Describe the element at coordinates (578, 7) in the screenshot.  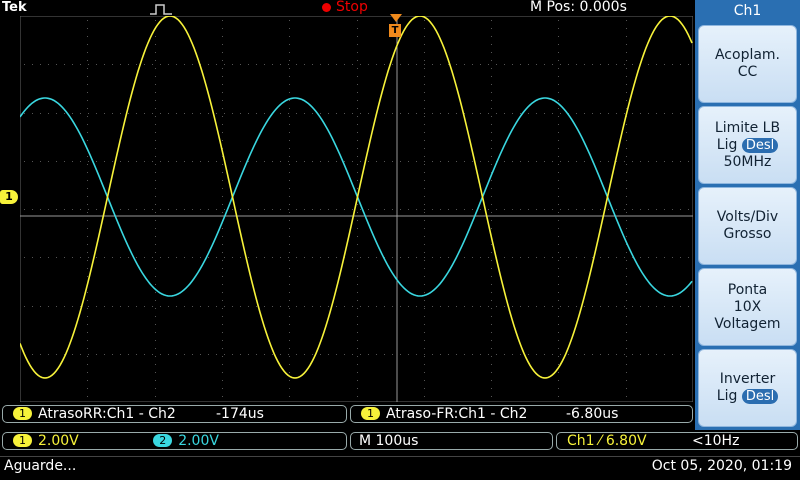
I see `horizontal-position-readout: M Pos: 0.000s` at that location.